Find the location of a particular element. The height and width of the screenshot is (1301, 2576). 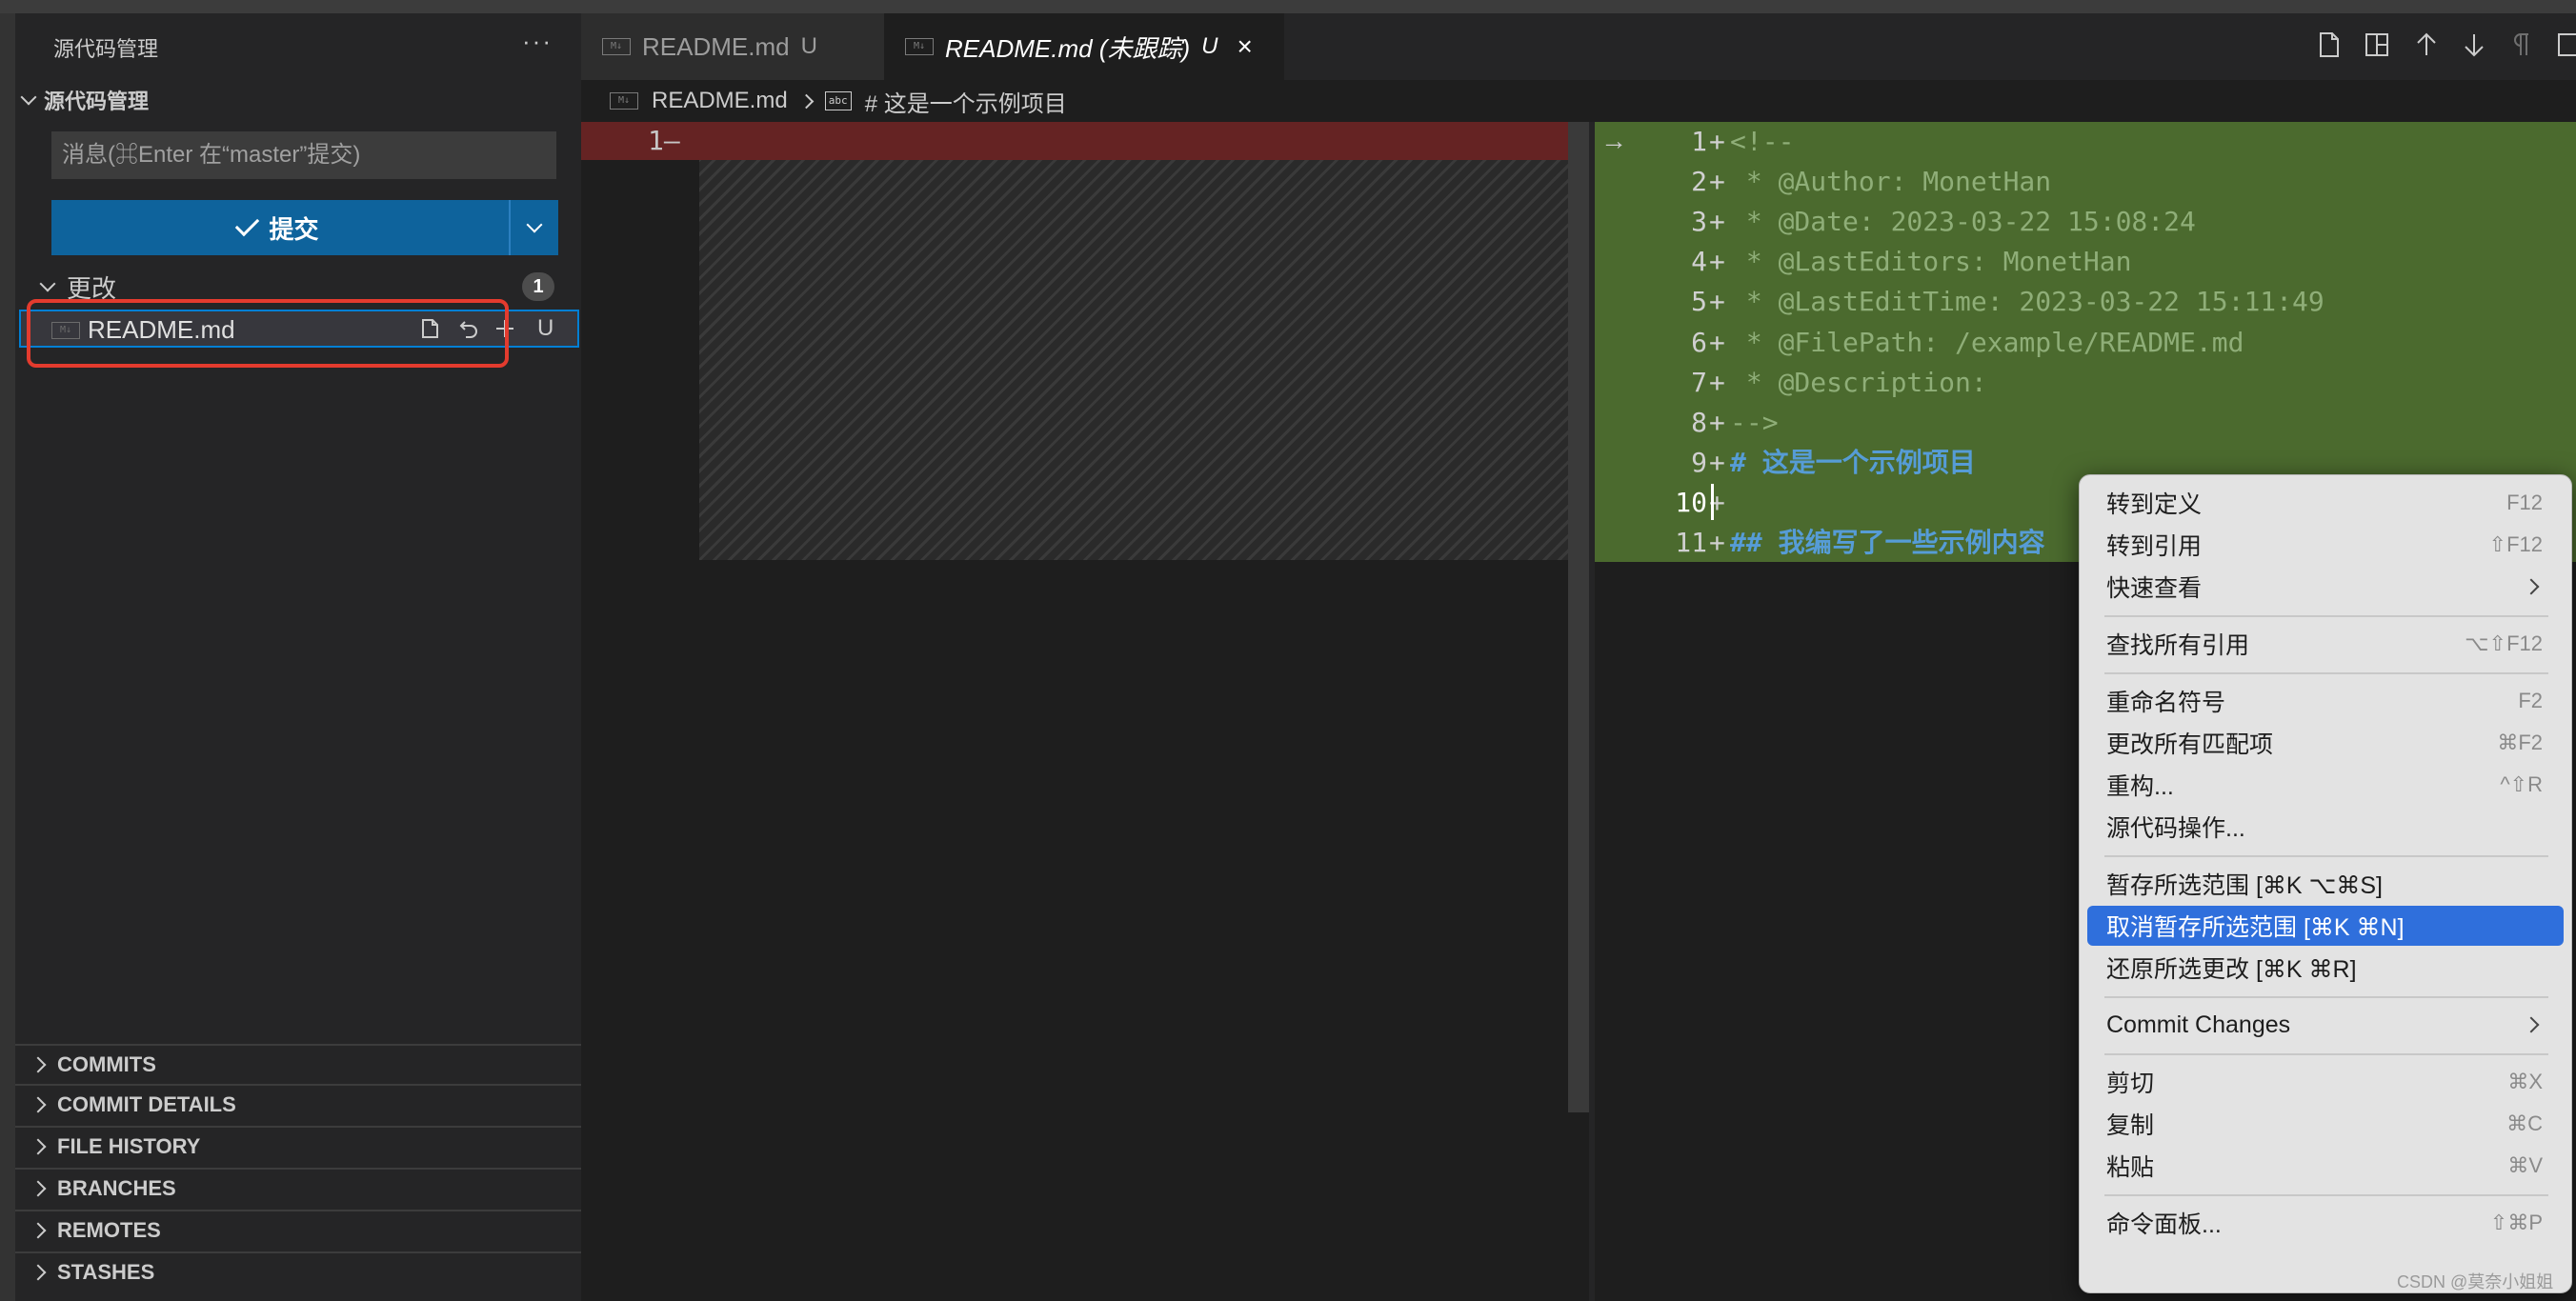

menu-item-shortcut: F2 is located at coordinates (2531, 700).